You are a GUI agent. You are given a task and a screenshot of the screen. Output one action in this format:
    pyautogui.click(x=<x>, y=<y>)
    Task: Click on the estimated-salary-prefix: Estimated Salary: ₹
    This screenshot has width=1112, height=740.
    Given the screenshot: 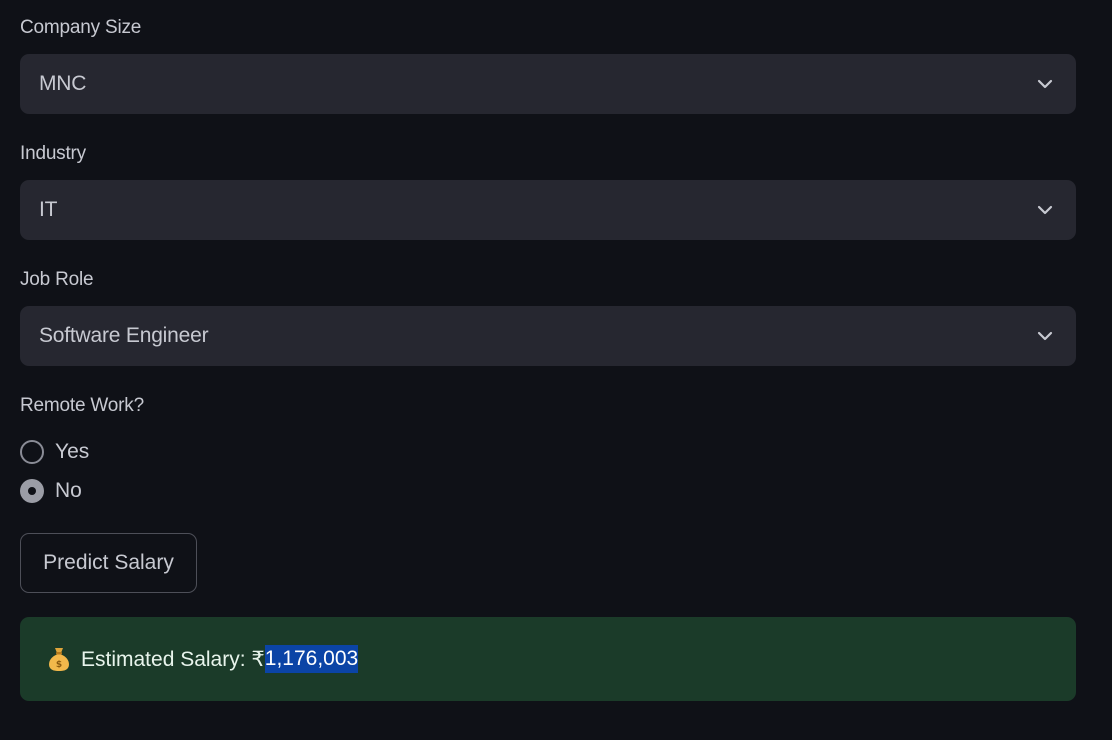 What is the action you would take?
    pyautogui.click(x=173, y=659)
    